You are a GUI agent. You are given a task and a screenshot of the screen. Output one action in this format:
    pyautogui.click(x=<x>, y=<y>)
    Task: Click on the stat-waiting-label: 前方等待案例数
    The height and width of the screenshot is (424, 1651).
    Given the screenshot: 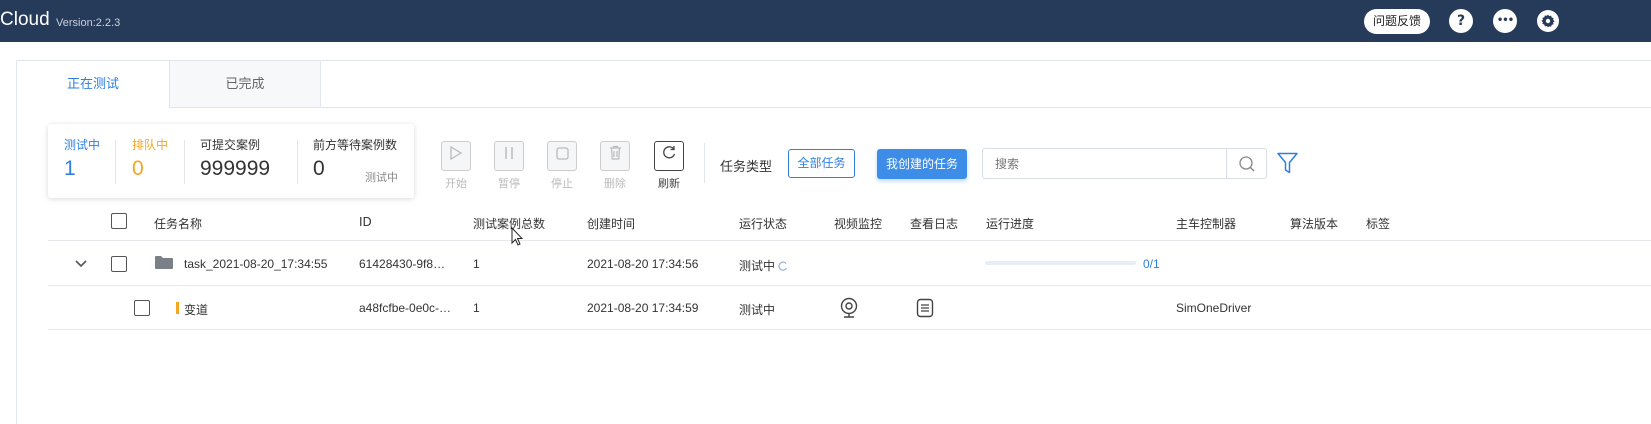 What is the action you would take?
    pyautogui.click(x=355, y=145)
    